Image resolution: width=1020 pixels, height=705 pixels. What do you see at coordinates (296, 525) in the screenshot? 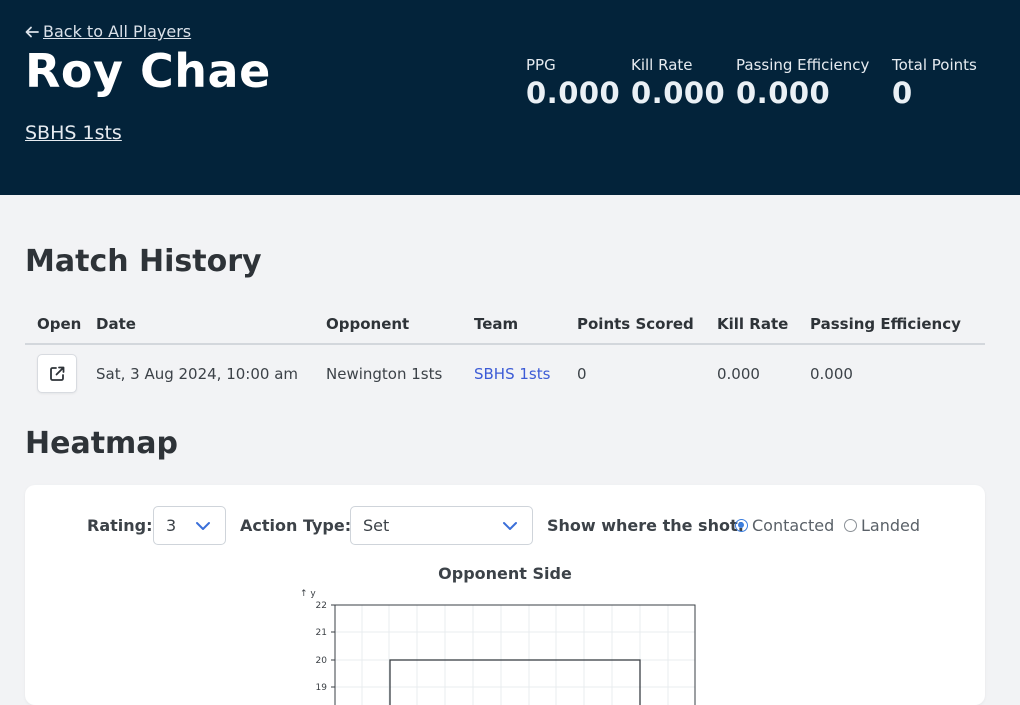
I see `action-type-label: Action Type:` at bounding box center [296, 525].